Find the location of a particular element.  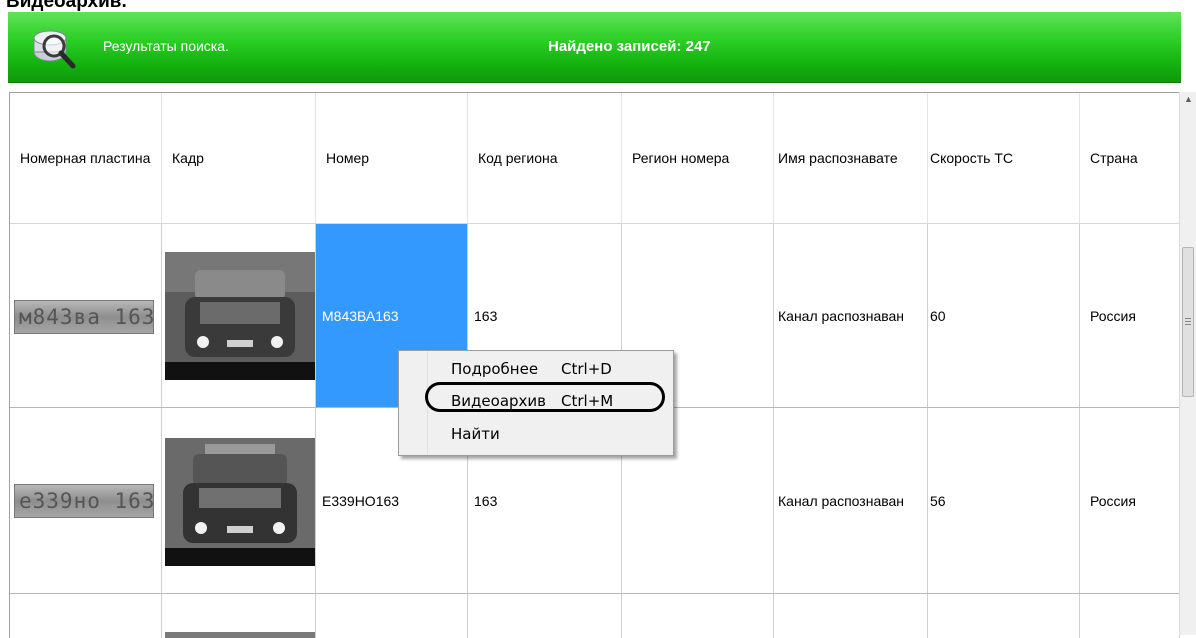

speed-cell is located at coordinates (1004, 616).